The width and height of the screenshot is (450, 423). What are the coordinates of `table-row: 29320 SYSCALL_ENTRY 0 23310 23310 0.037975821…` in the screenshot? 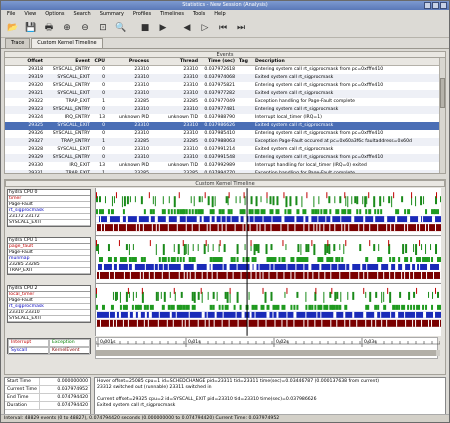 It's located at (225, 86).